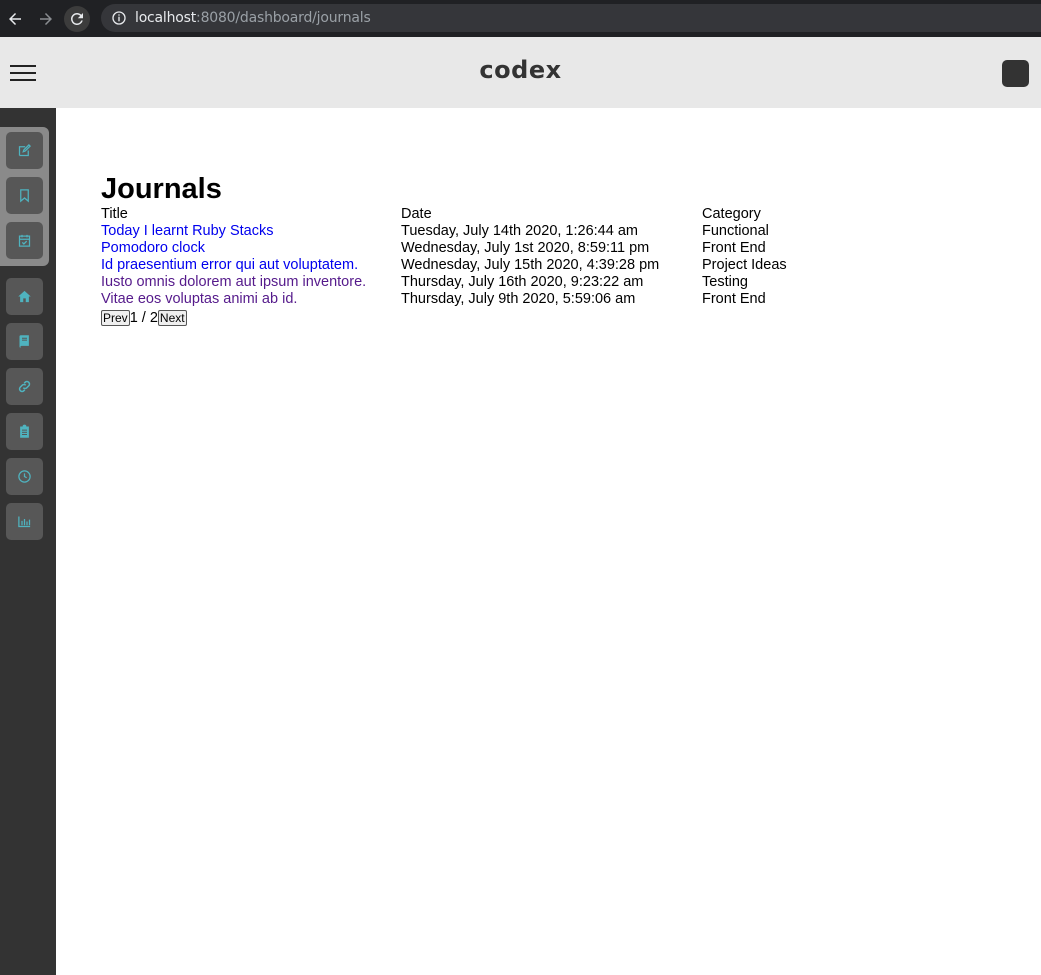 The image size is (1041, 975). I want to click on journal-category: Testing, so click(725, 282).